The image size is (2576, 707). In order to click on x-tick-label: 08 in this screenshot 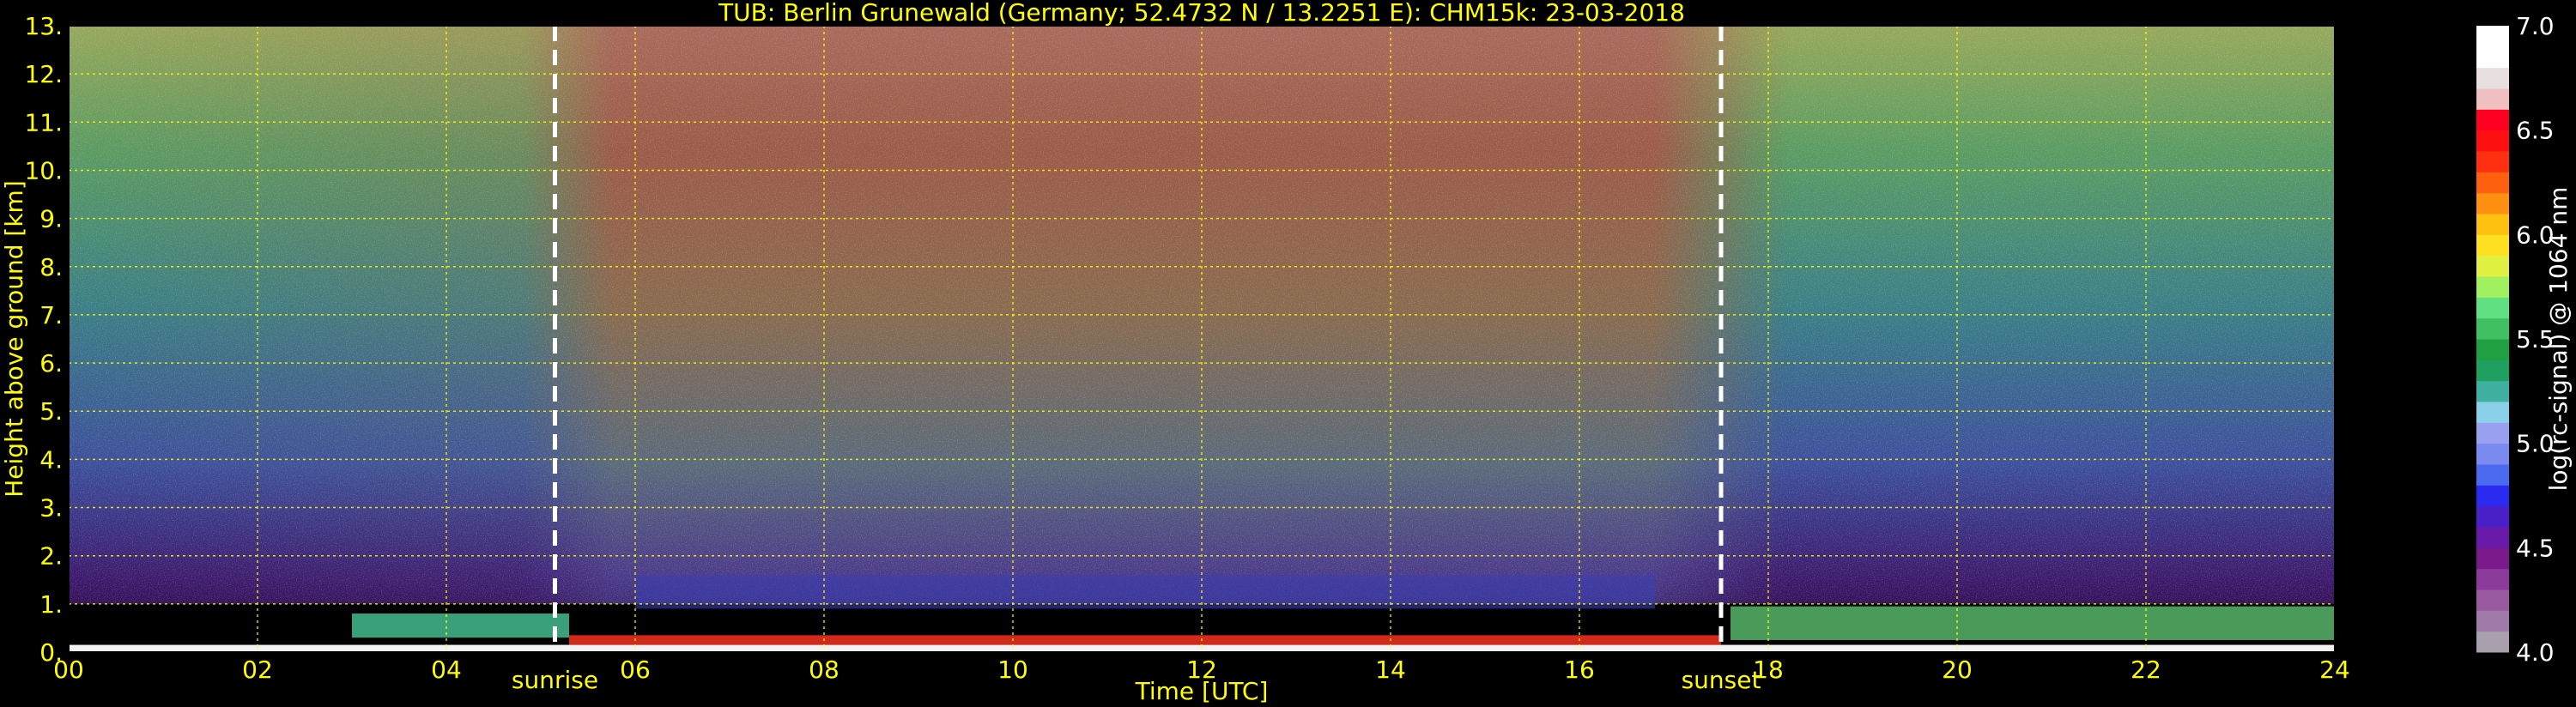, I will do `click(824, 670)`.